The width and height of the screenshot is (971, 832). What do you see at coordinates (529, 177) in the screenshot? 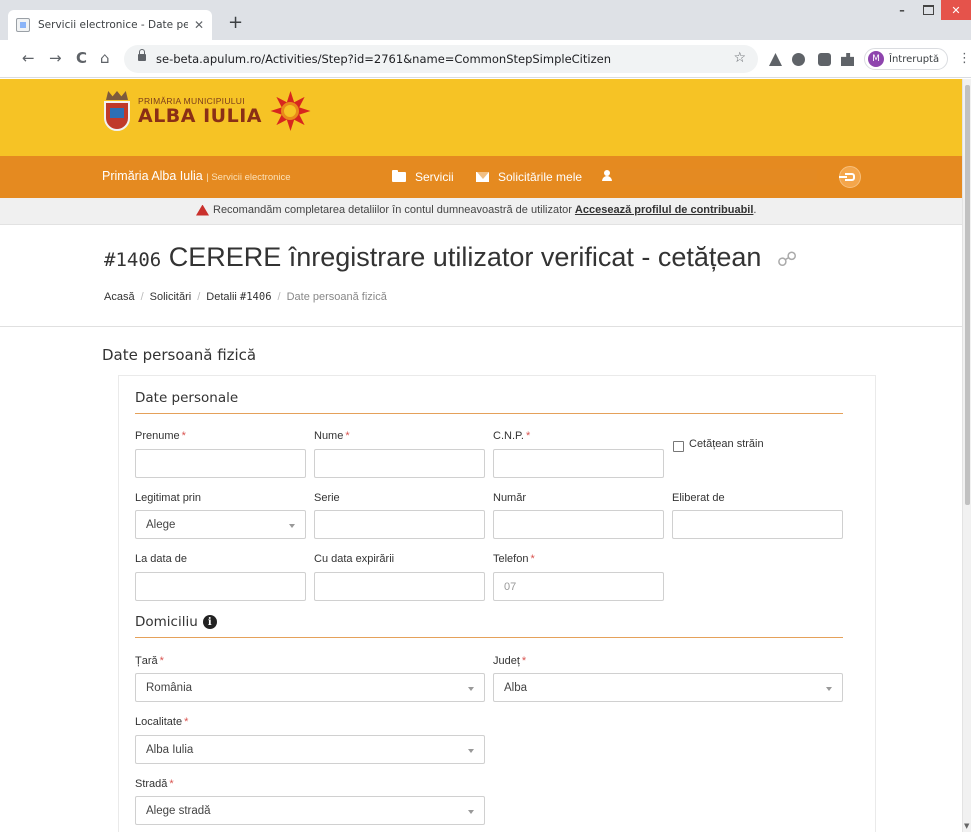
I see `nav-my-requests: Solicitările mele` at bounding box center [529, 177].